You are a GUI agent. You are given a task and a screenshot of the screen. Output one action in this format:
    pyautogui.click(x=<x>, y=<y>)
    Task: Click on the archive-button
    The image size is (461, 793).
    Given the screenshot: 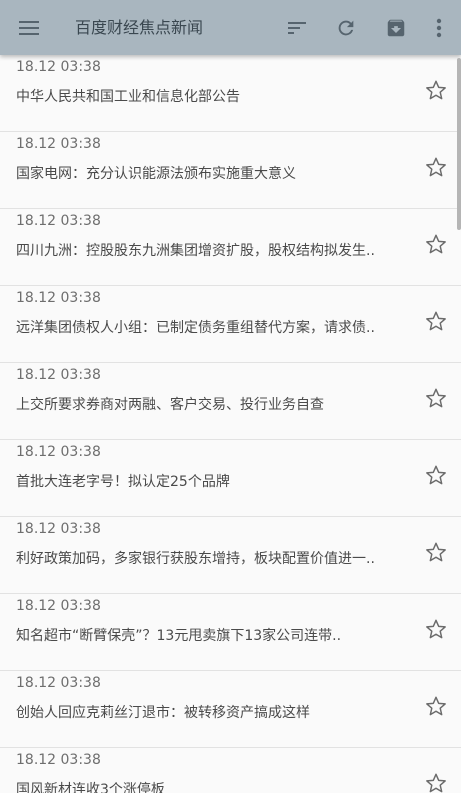 What is the action you would take?
    pyautogui.click(x=396, y=27)
    